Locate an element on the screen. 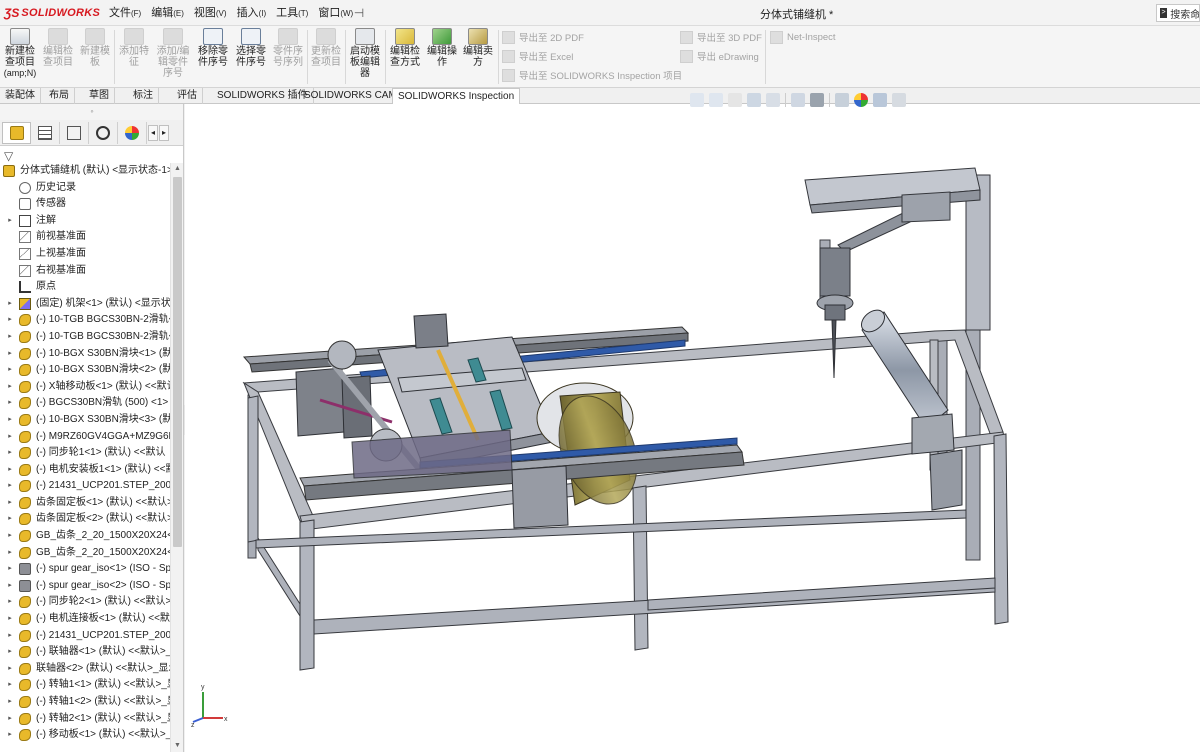 The height and width of the screenshot is (752, 1200). menu-insert: 插入(I) is located at coordinates (252, 13).